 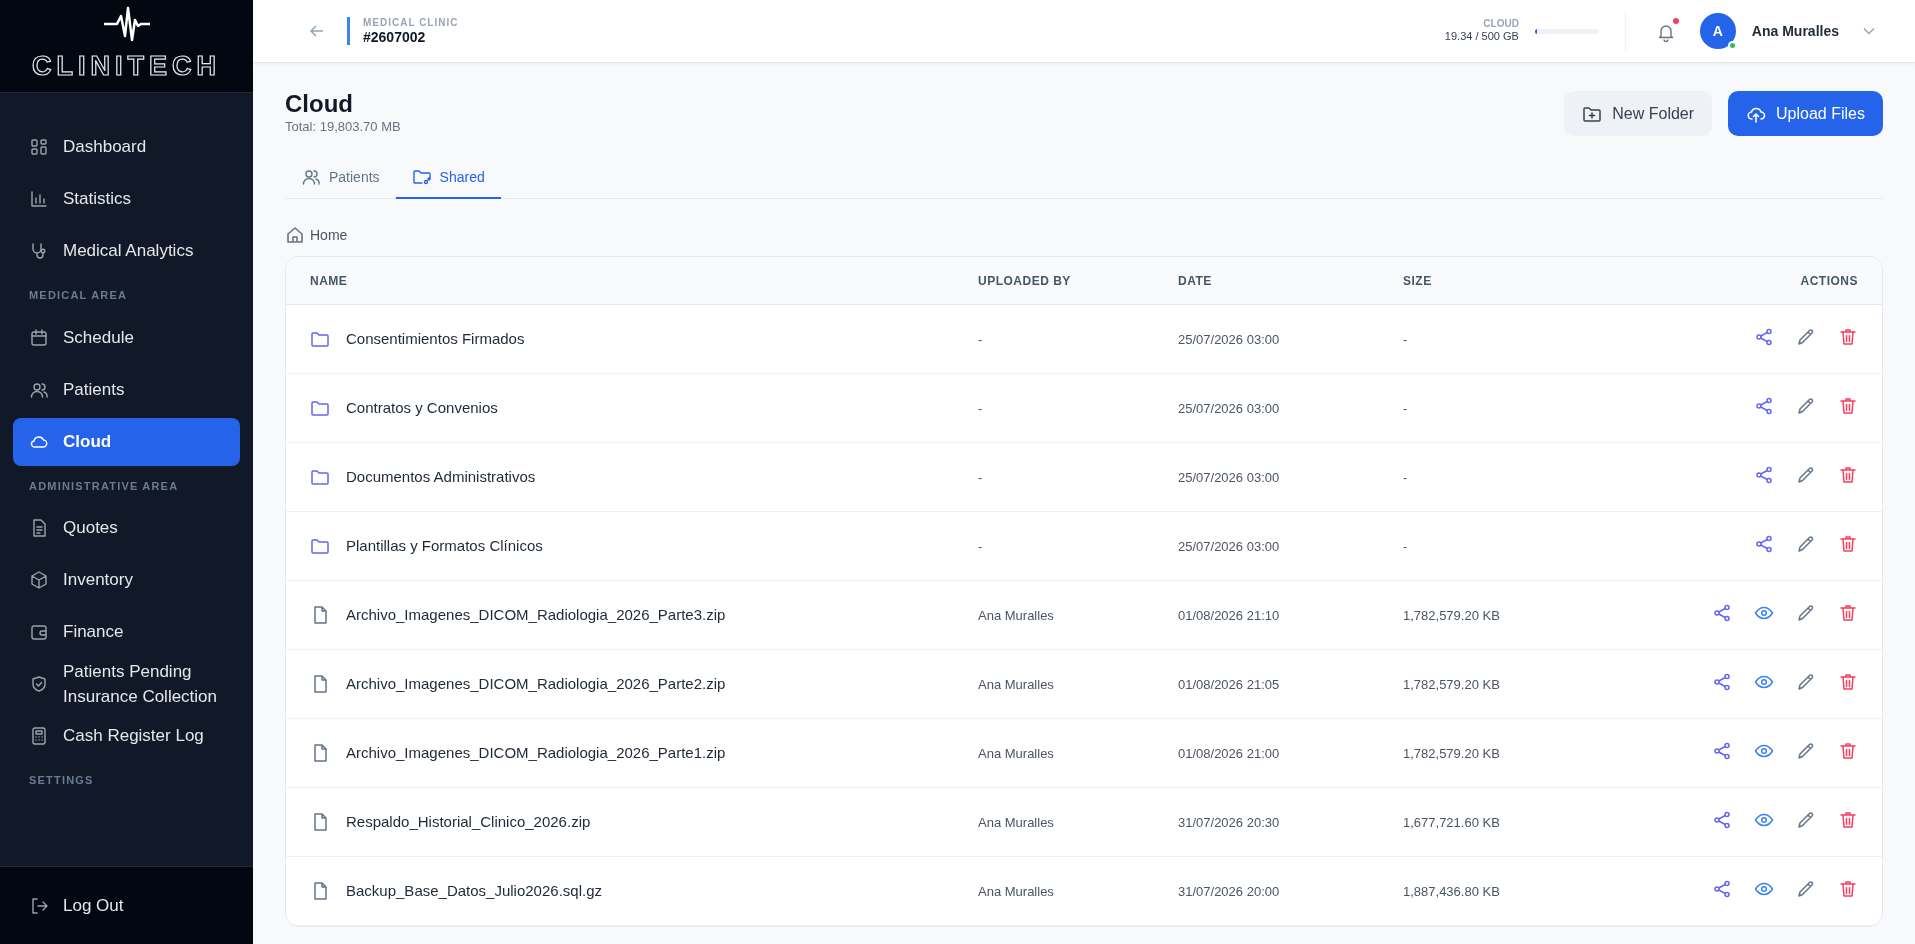 What do you see at coordinates (126, 337) in the screenshot?
I see `sidebar-item: Schedule` at bounding box center [126, 337].